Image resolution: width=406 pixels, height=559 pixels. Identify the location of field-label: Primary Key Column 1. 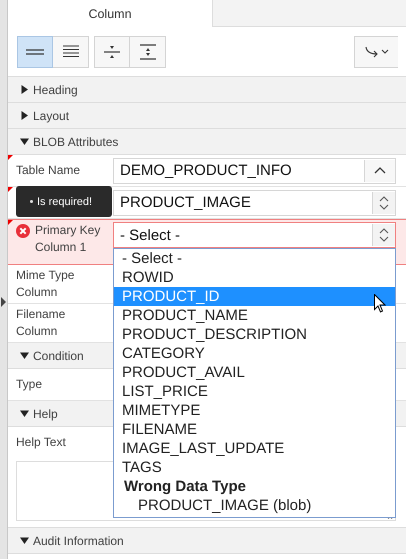
(68, 239).